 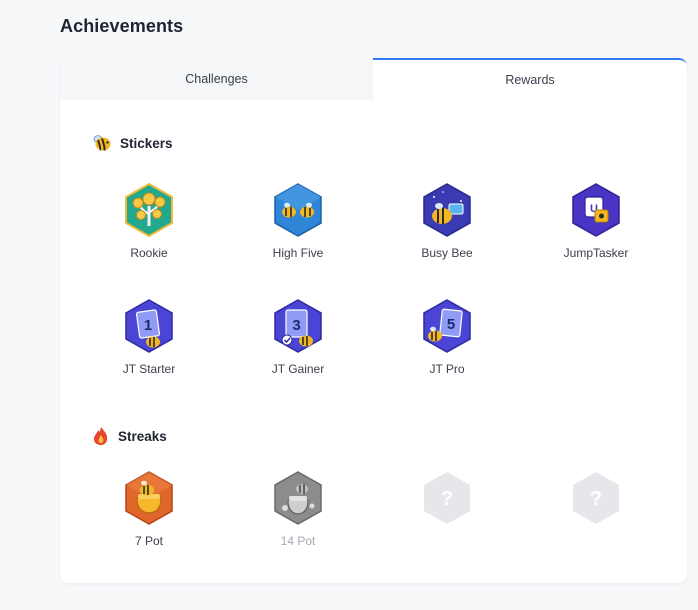 I want to click on stickers-section-header: Stickers, so click(x=132, y=143).